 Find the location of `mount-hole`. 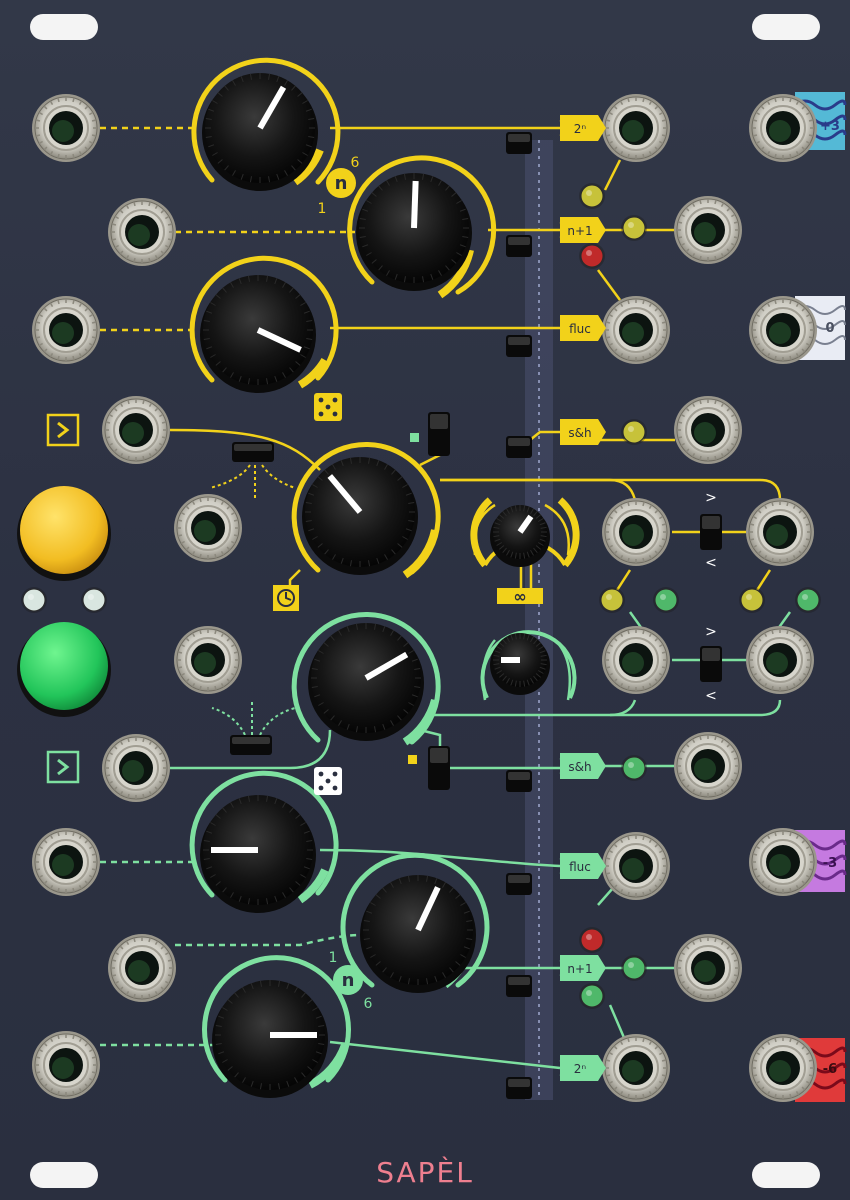

mount-hole is located at coordinates (64, 27).